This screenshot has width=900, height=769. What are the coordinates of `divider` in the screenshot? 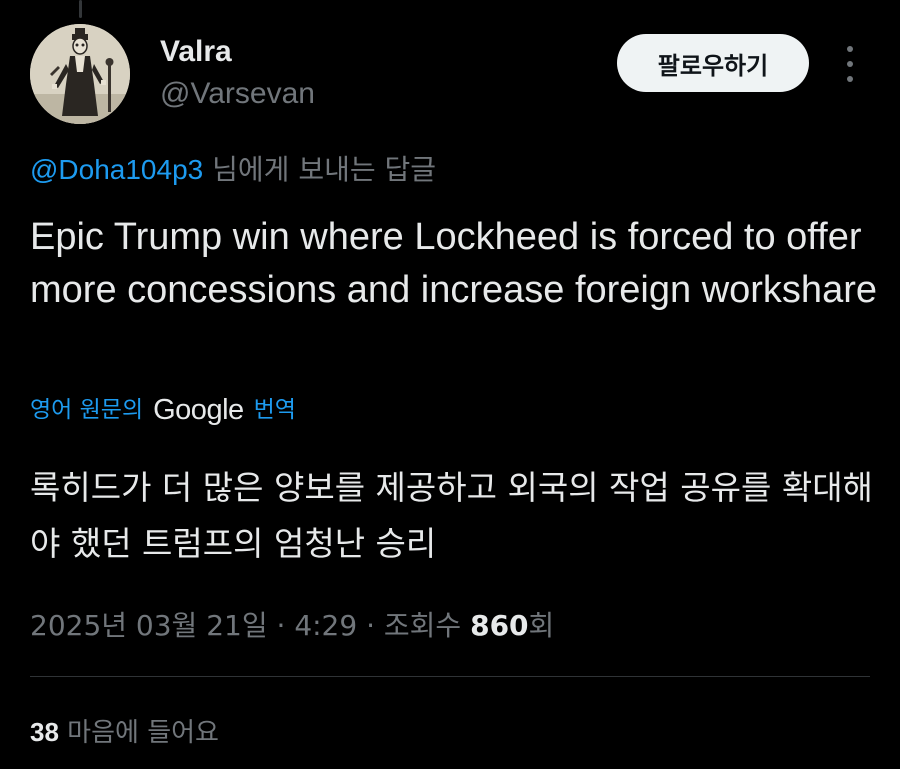 It's located at (450, 676).